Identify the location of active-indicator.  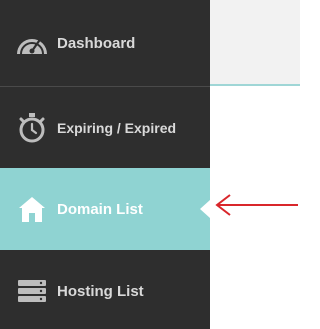
(205, 209).